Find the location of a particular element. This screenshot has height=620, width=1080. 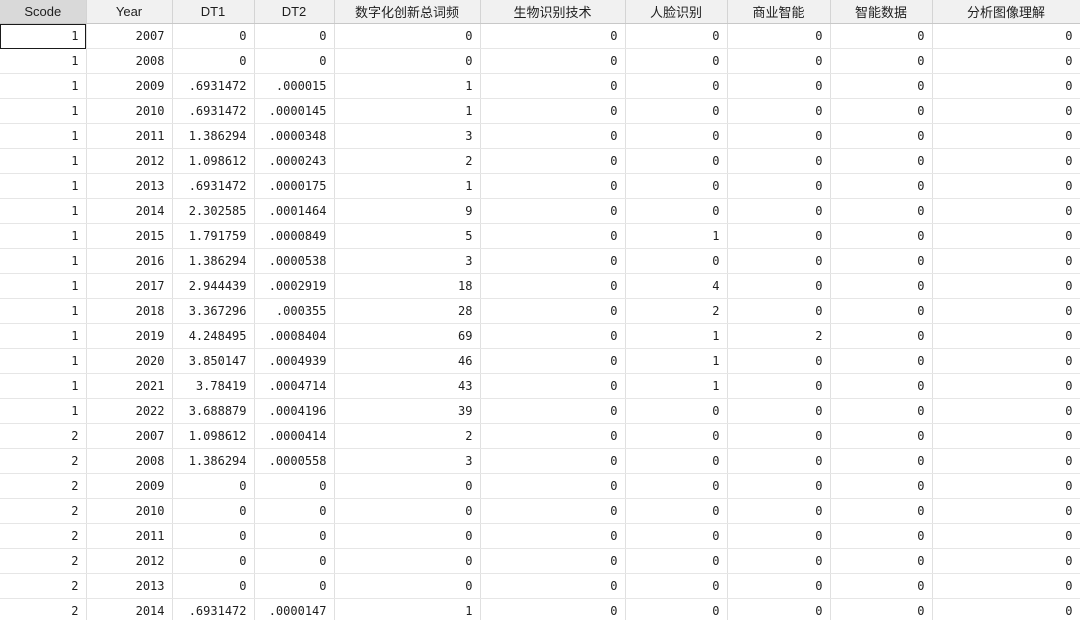

cell-dt2: .0000414 is located at coordinates (294, 436).